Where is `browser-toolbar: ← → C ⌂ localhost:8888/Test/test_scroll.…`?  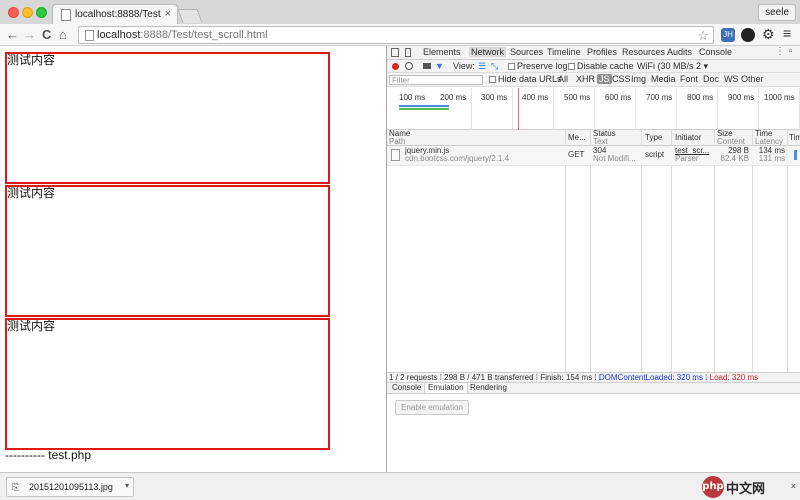
browser-toolbar: ← → C ⌂ localhost:8888/Test/test_scroll.… is located at coordinates (400, 35).